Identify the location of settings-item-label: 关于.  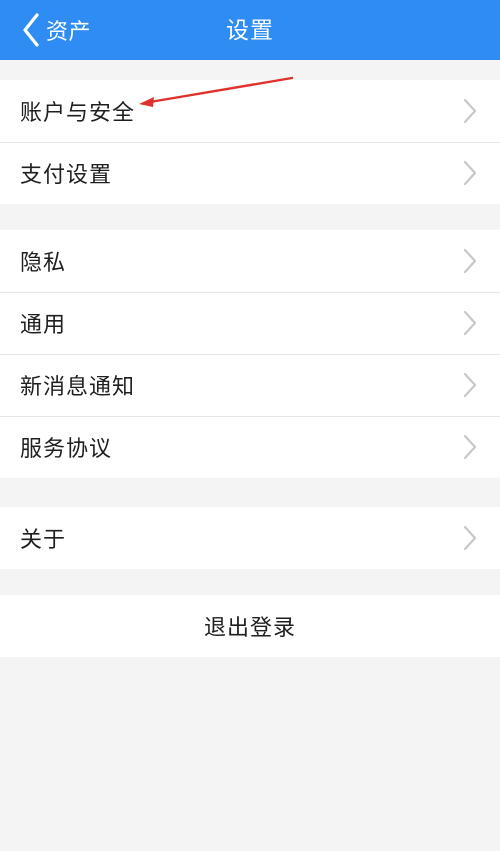
(43, 540).